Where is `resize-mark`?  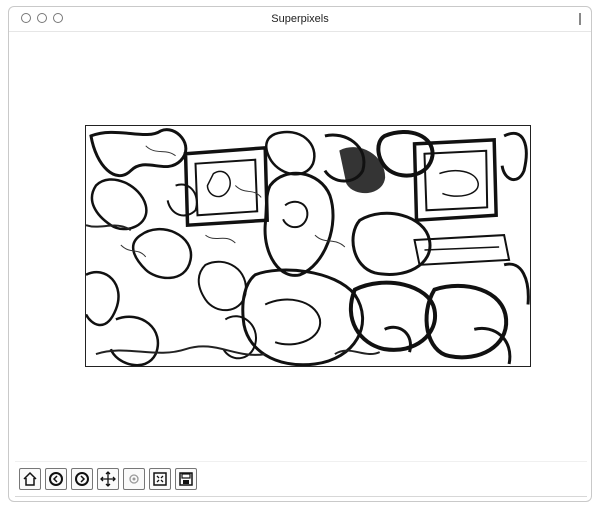
resize-mark is located at coordinates (580, 19).